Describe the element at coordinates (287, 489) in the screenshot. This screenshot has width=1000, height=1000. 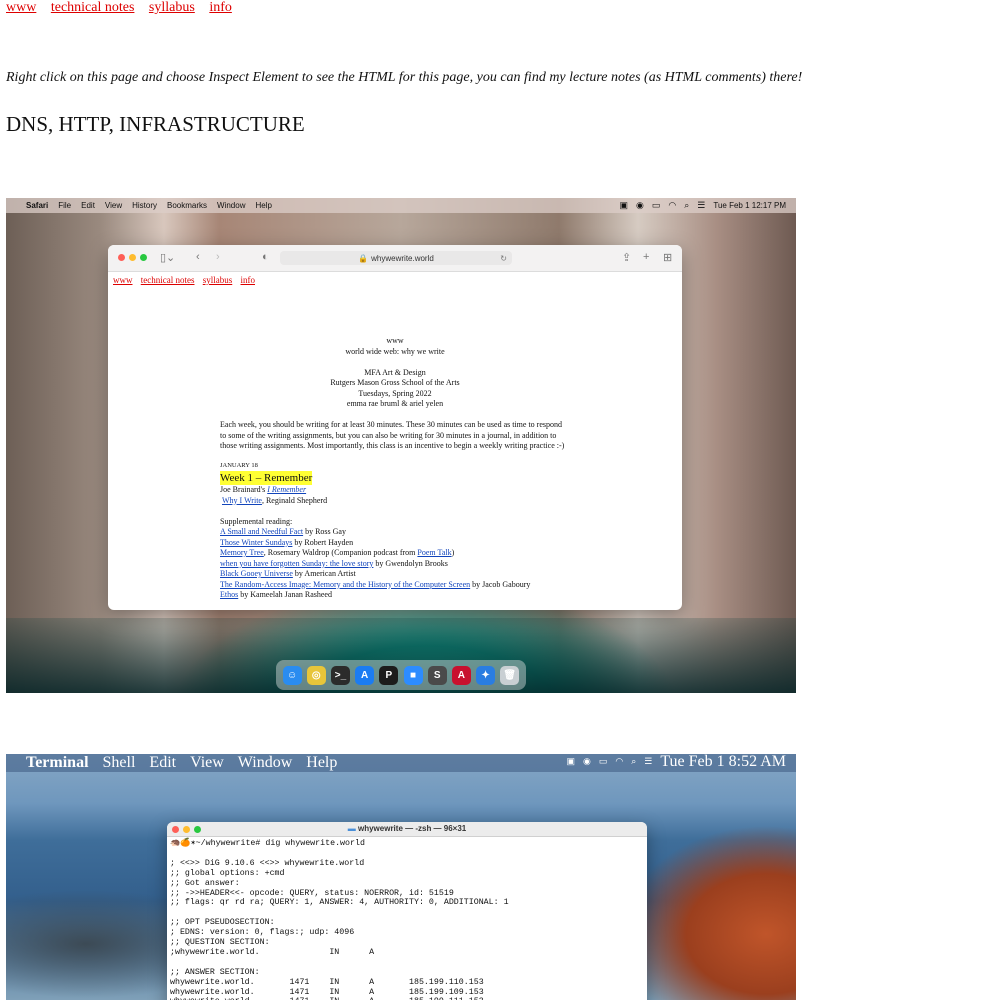
I see `reading-link: I Remember` at that location.